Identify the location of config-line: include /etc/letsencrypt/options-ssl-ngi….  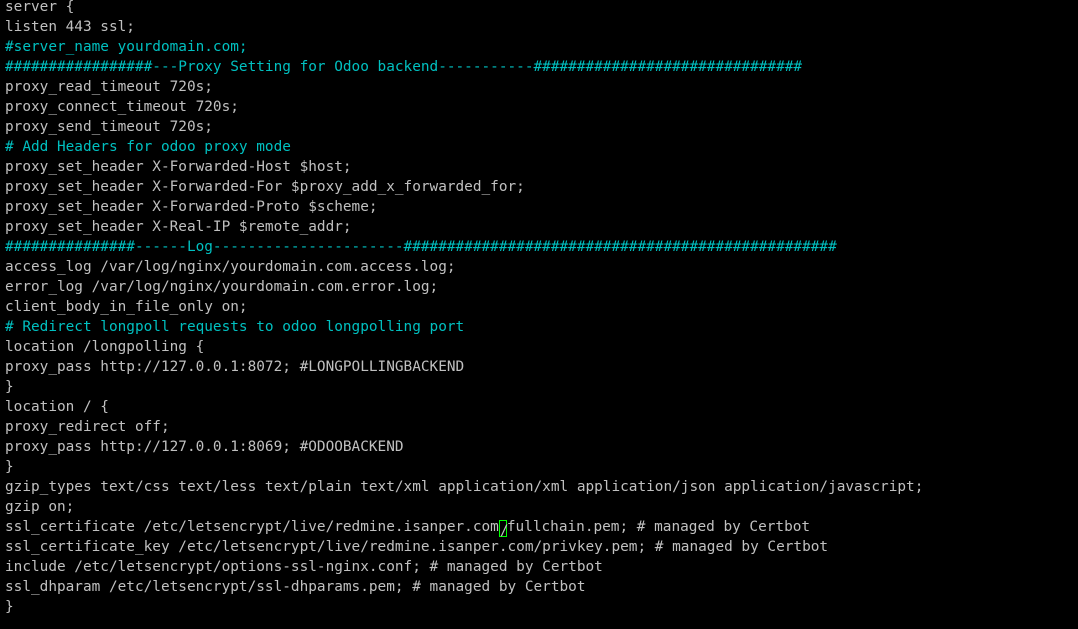
(304, 567).